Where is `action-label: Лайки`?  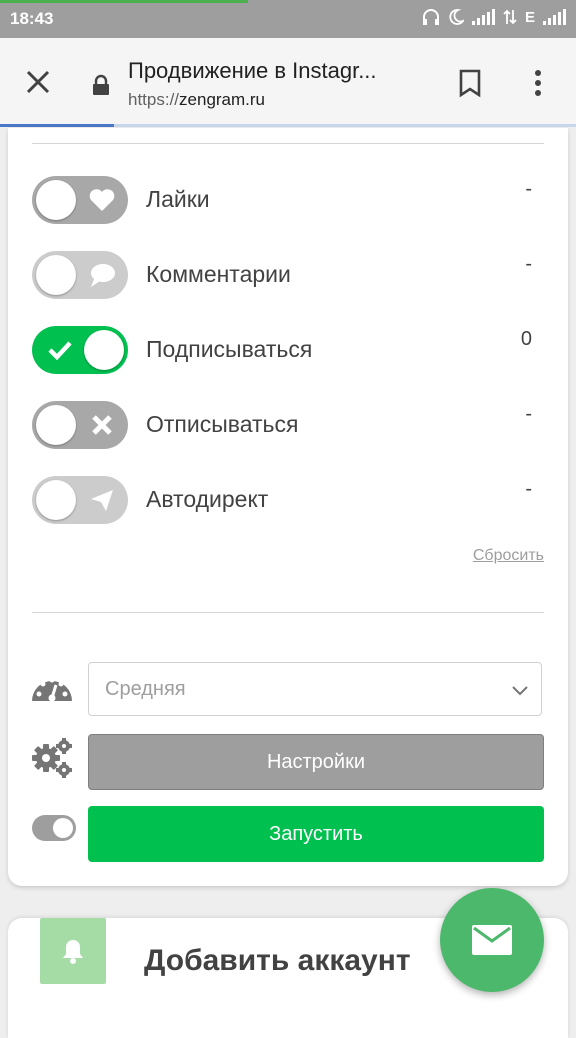 action-label: Лайки is located at coordinates (178, 199).